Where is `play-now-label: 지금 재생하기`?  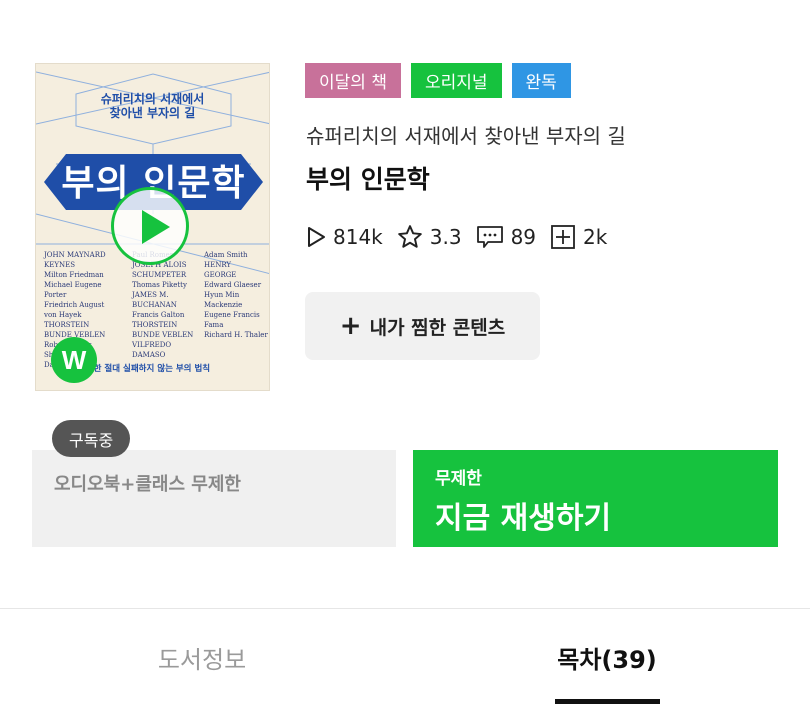
play-now-label: 지금 재생하기 is located at coordinates (523, 518).